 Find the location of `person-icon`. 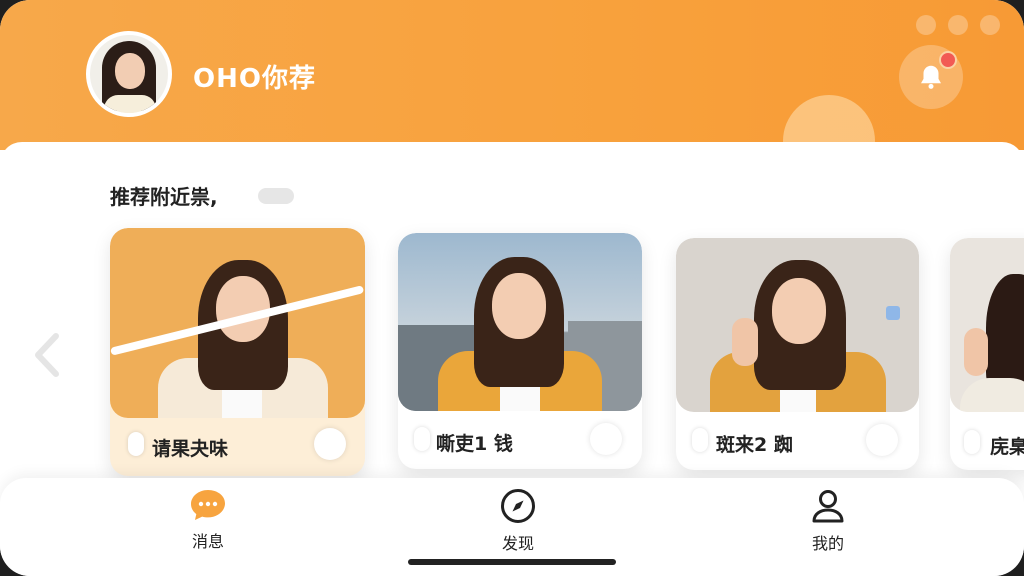

person-icon is located at coordinates (828, 506).